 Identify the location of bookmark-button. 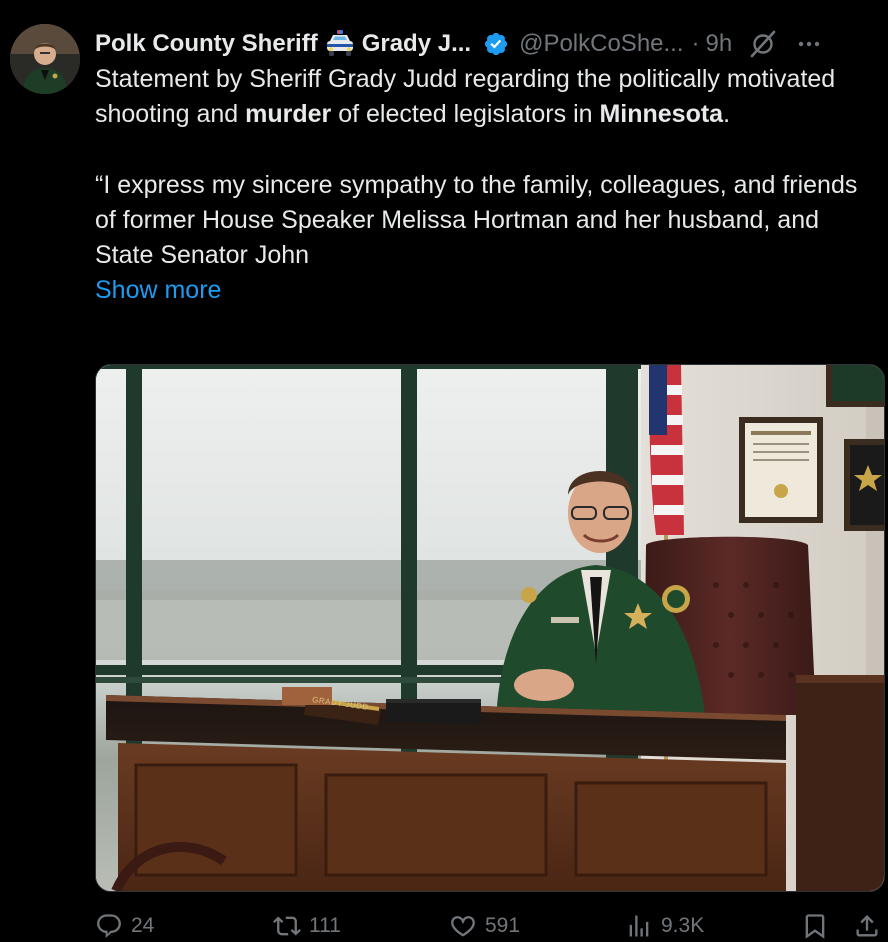
(815, 926).